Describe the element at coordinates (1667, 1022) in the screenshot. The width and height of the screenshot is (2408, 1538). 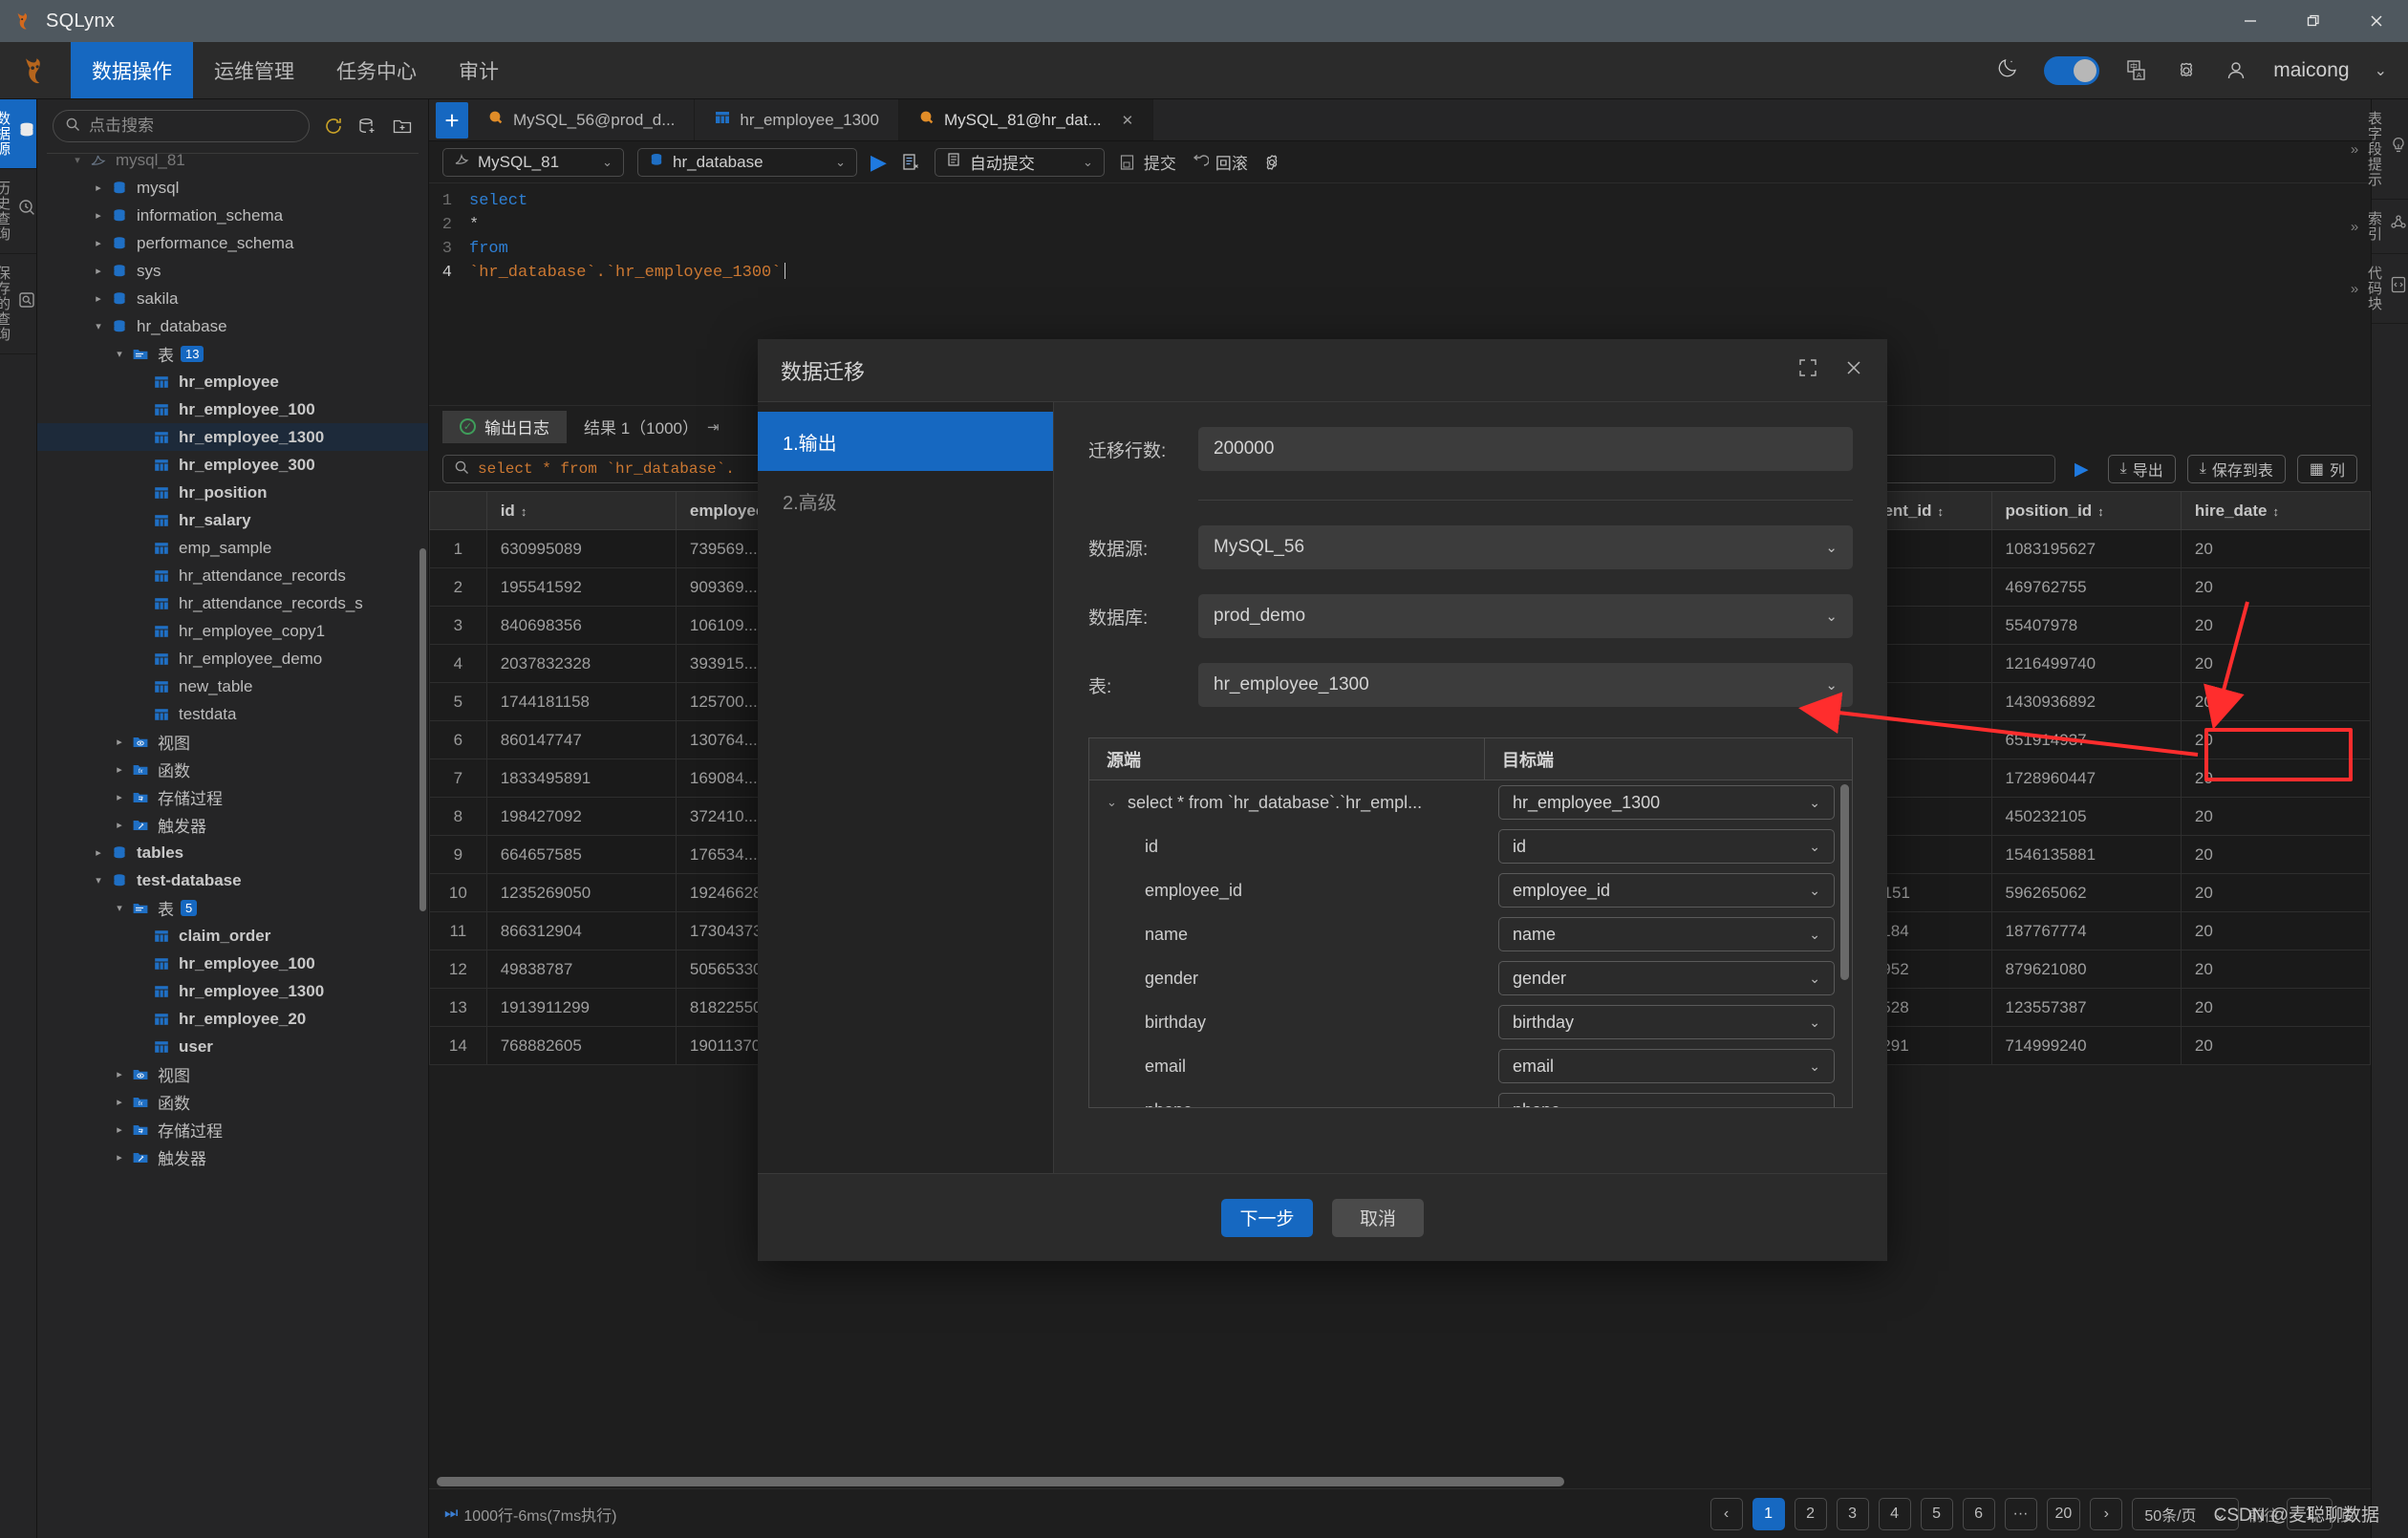
I see `mapping-target-select: birthday ⌄` at that location.